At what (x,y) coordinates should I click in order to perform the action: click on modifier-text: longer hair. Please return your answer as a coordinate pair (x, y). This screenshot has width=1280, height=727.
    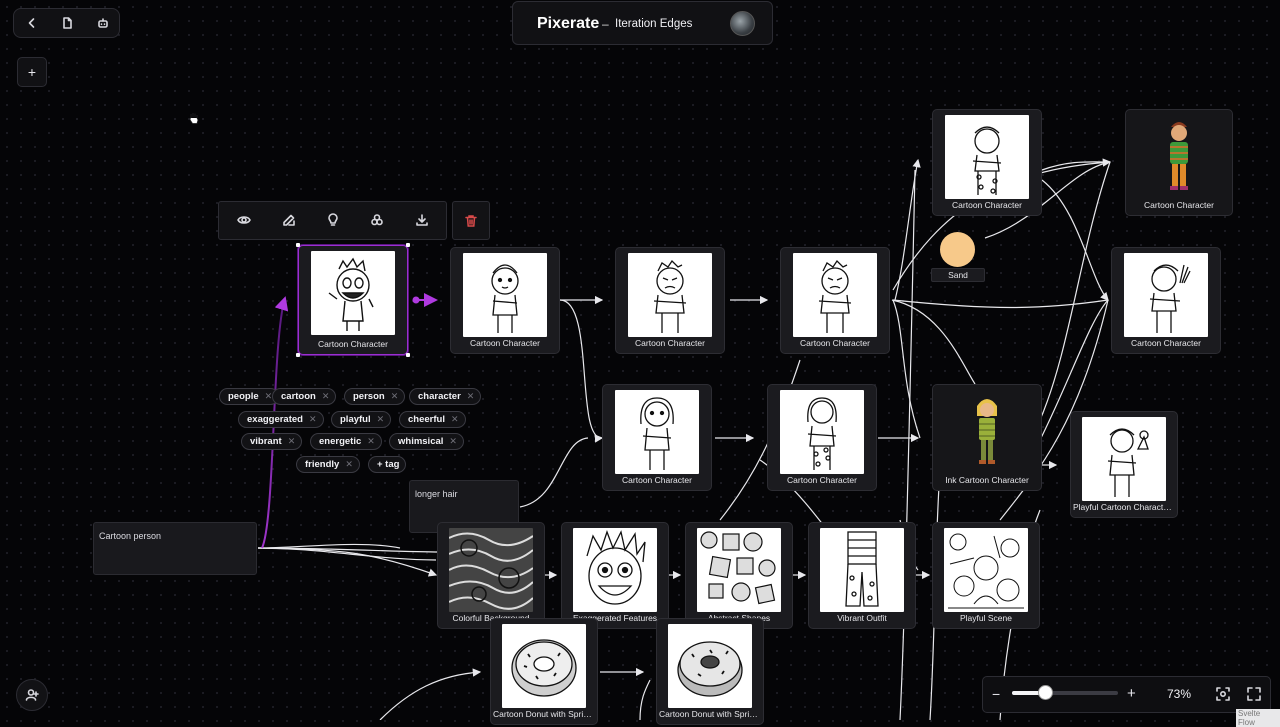
    Looking at the image, I should click on (436, 494).